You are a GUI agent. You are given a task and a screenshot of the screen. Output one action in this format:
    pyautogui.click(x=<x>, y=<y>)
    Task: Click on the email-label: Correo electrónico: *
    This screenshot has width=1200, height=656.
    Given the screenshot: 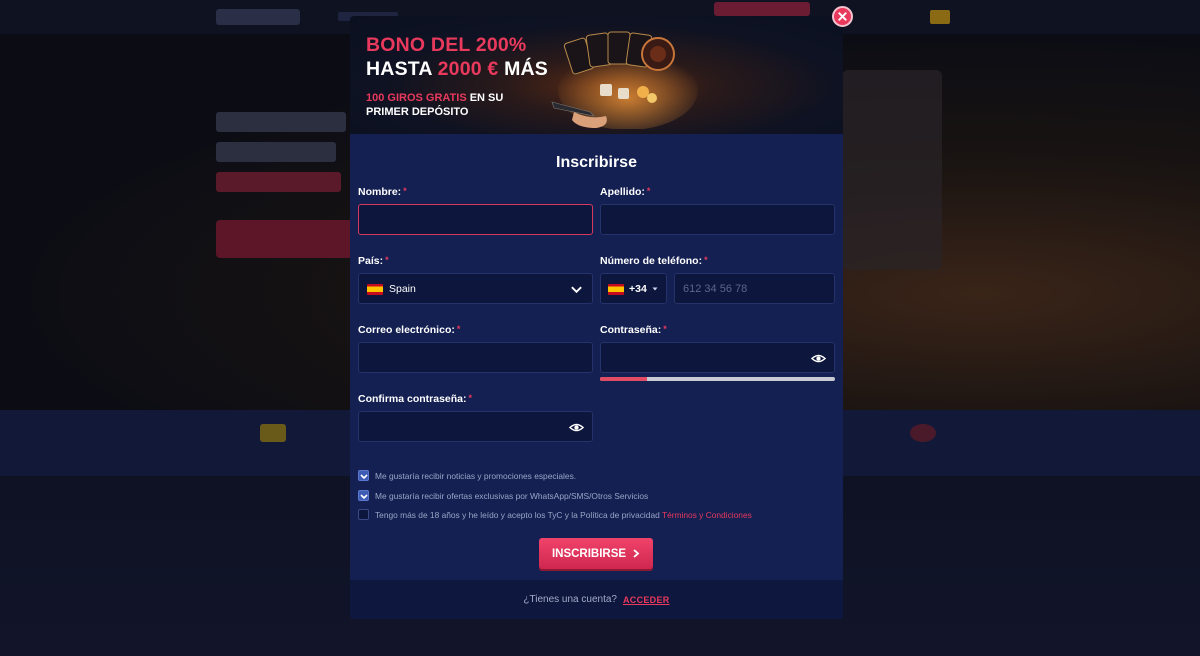 What is the action you would take?
    pyautogui.click(x=409, y=330)
    